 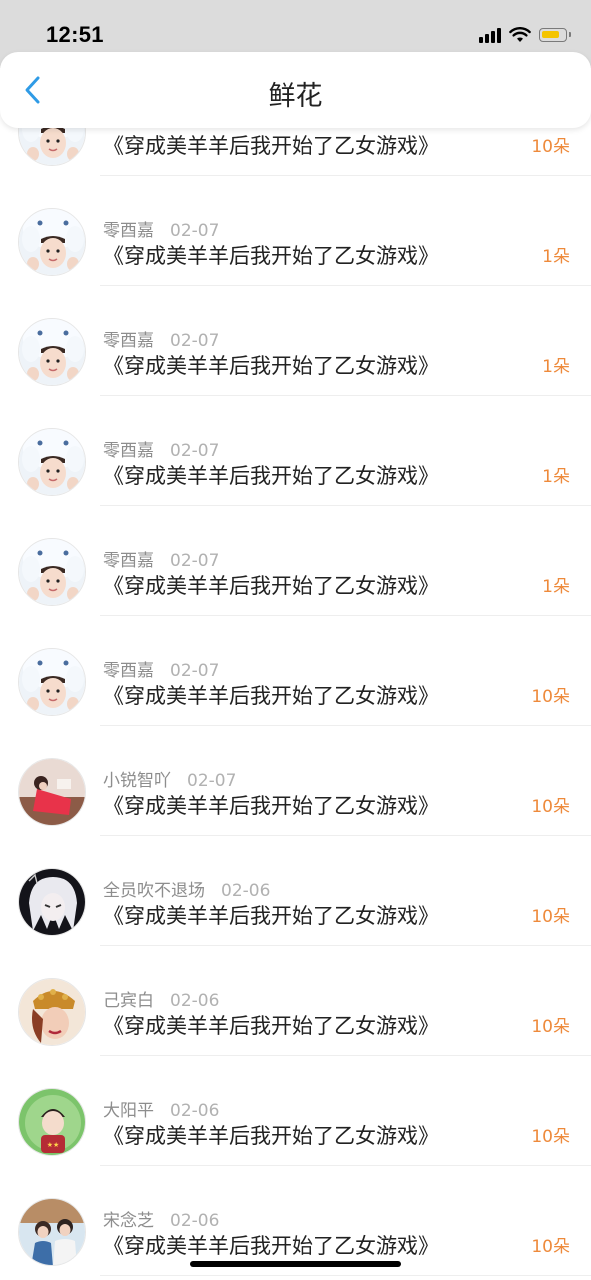 I want to click on list-item: 小锐智吖 02-07 《穿成美羊羊后我开始了乙女游戏》 10朵, so click(x=295, y=781).